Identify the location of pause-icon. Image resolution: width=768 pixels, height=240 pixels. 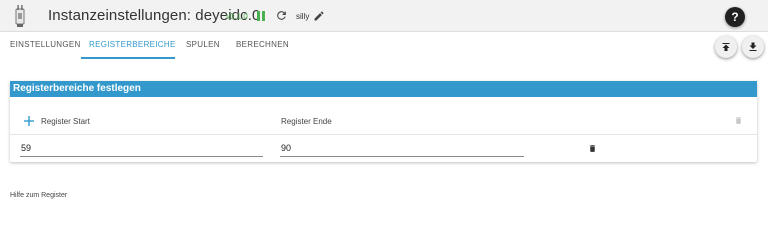
(261, 16).